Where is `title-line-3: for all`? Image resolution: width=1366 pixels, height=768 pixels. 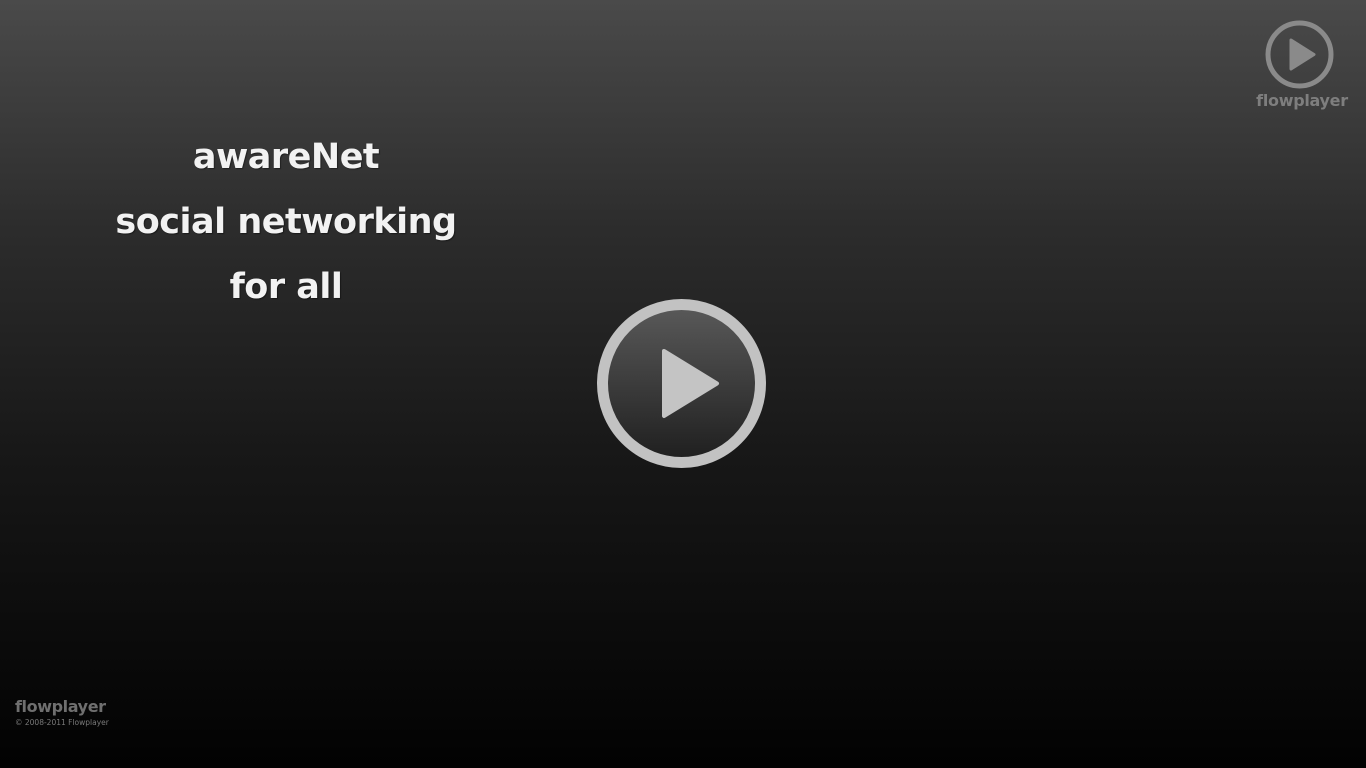 title-line-3: for all is located at coordinates (286, 287).